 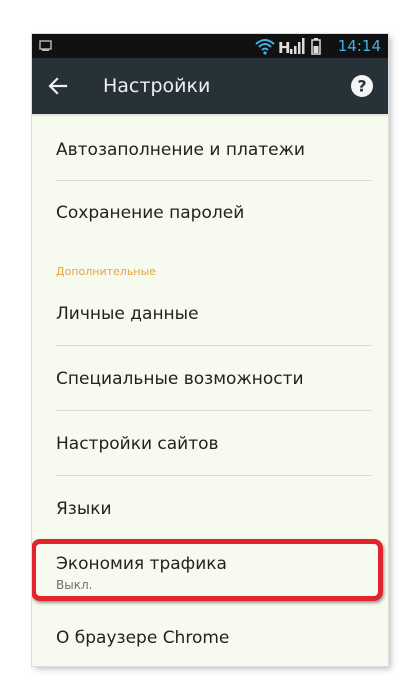 I want to click on status-icons: H, so click(x=288, y=46).